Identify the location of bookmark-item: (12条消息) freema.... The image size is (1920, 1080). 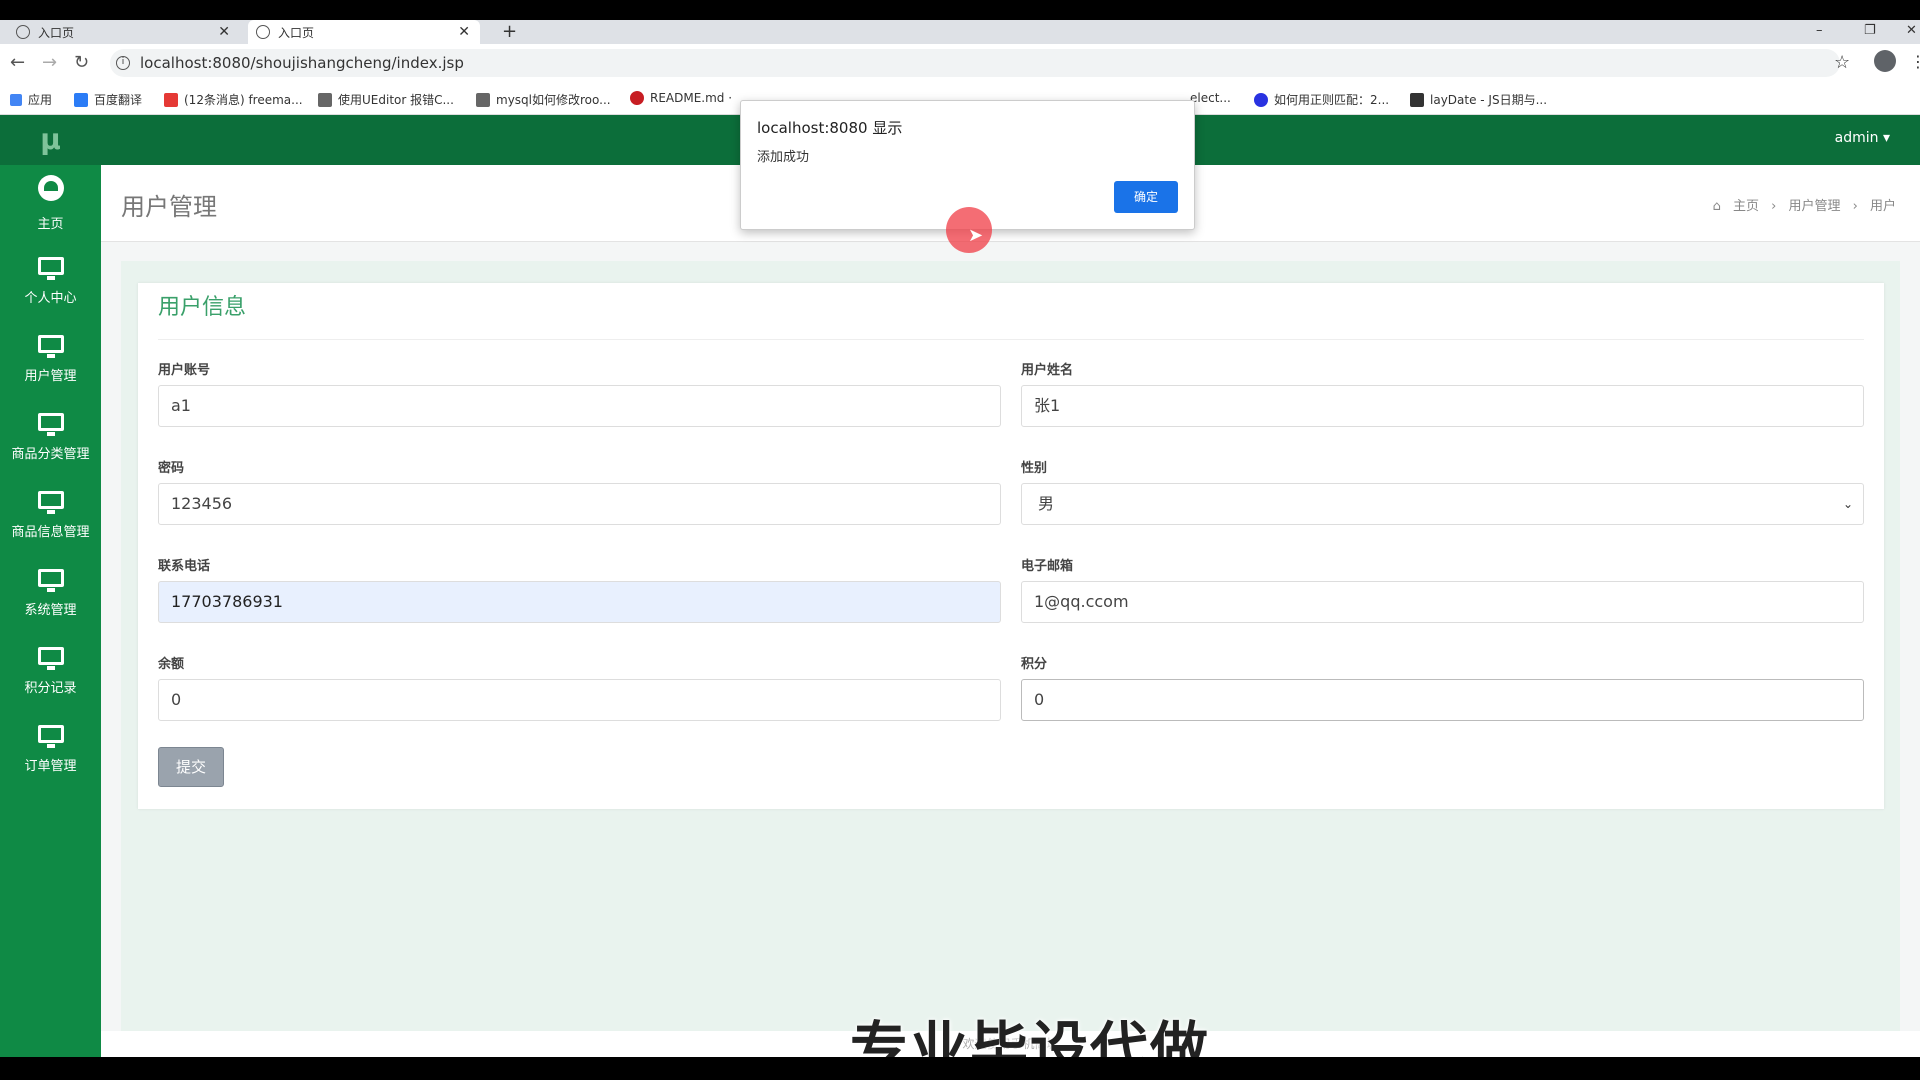
(233, 99).